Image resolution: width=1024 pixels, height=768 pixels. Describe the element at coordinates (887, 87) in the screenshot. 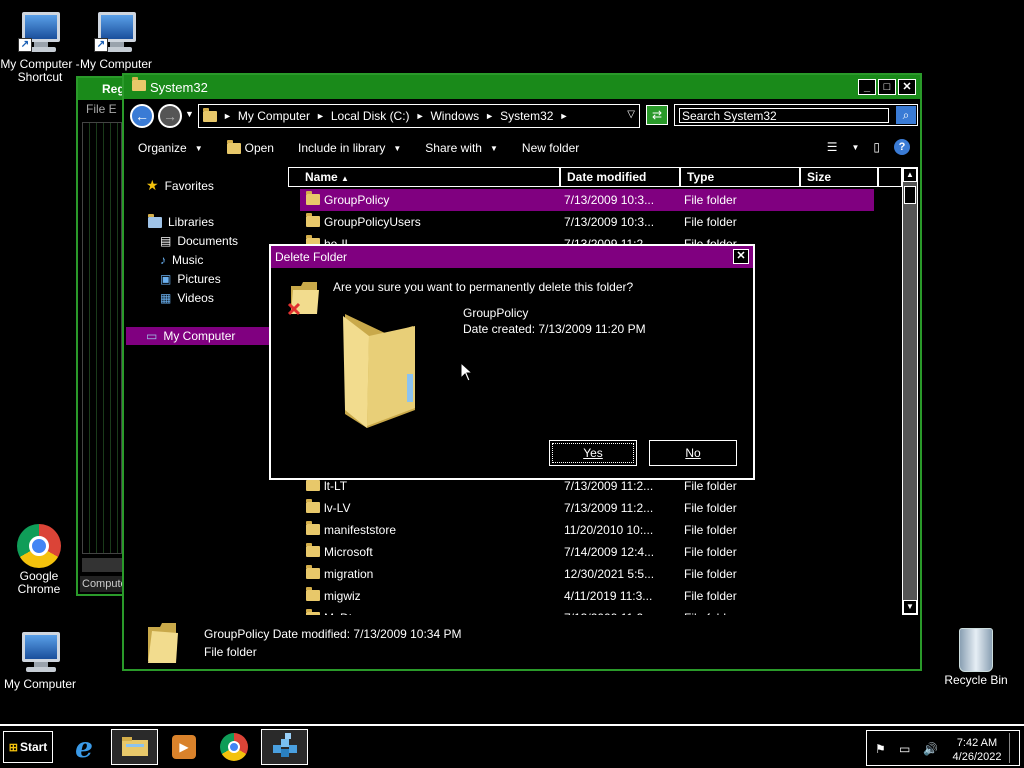

I see `maximize-button: □` at that location.